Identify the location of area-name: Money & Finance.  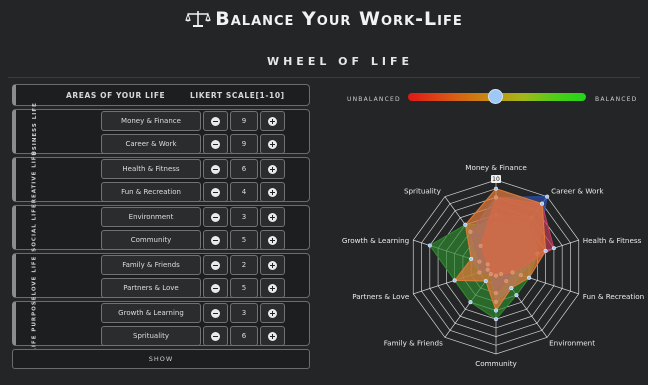
(151, 121).